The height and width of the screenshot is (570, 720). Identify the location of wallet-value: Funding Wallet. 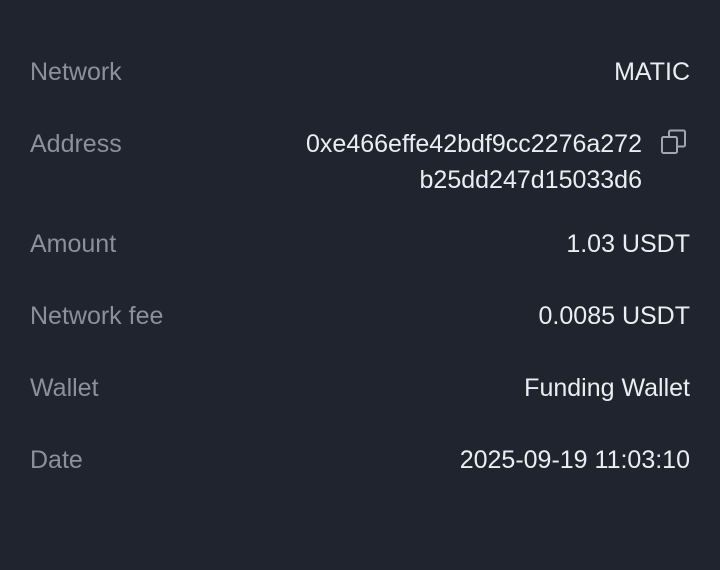
(607, 388).